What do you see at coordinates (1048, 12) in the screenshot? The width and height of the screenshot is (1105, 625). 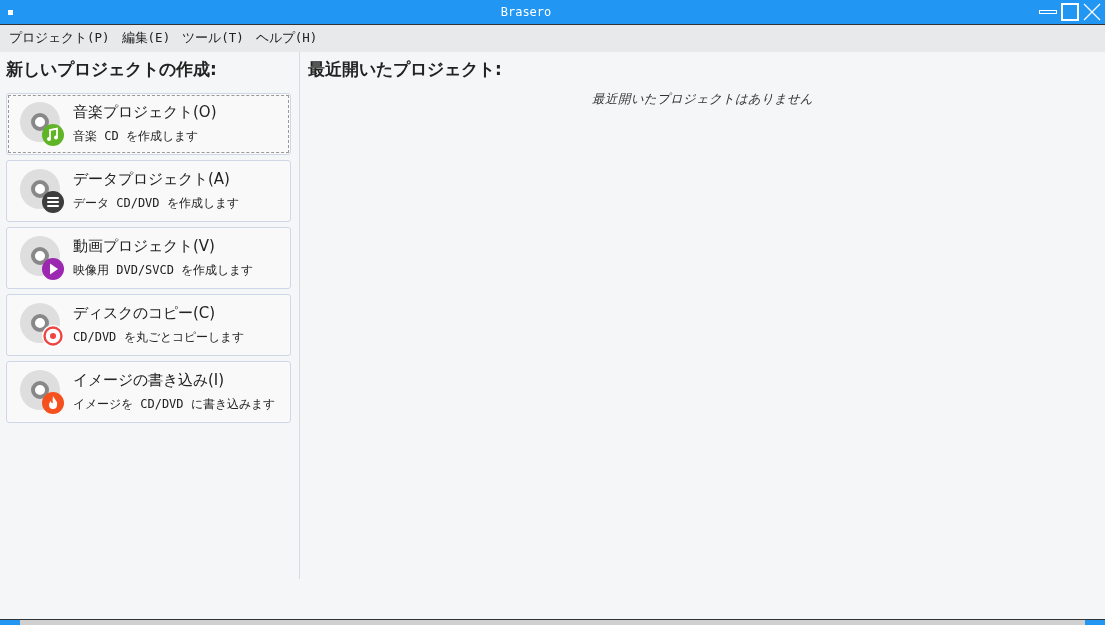 I see `minimize-icon` at bounding box center [1048, 12].